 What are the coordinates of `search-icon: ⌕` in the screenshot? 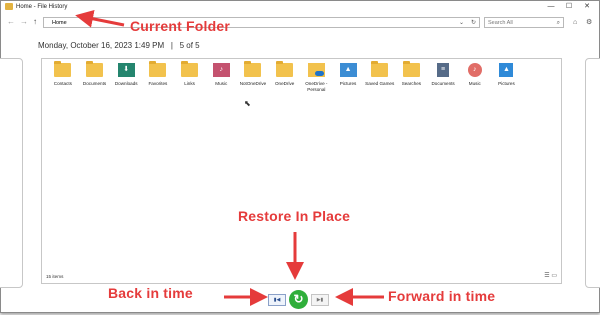 It's located at (558, 23).